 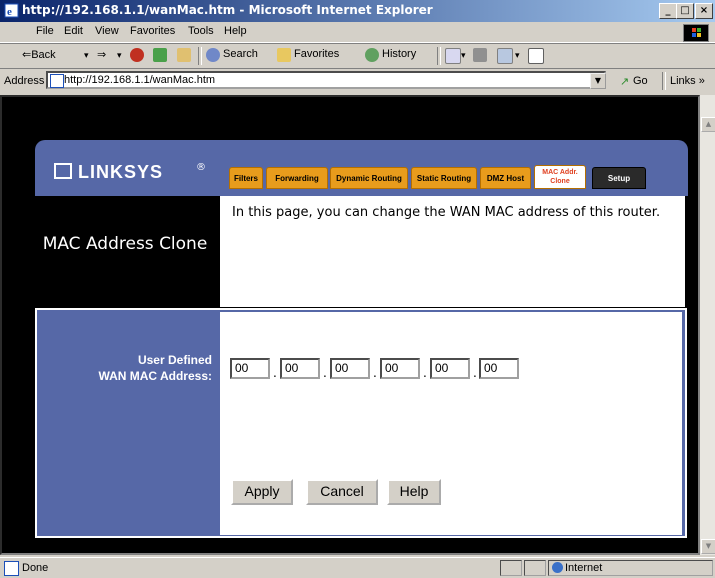 I want to click on maximize-button: □, so click(x=685, y=11).